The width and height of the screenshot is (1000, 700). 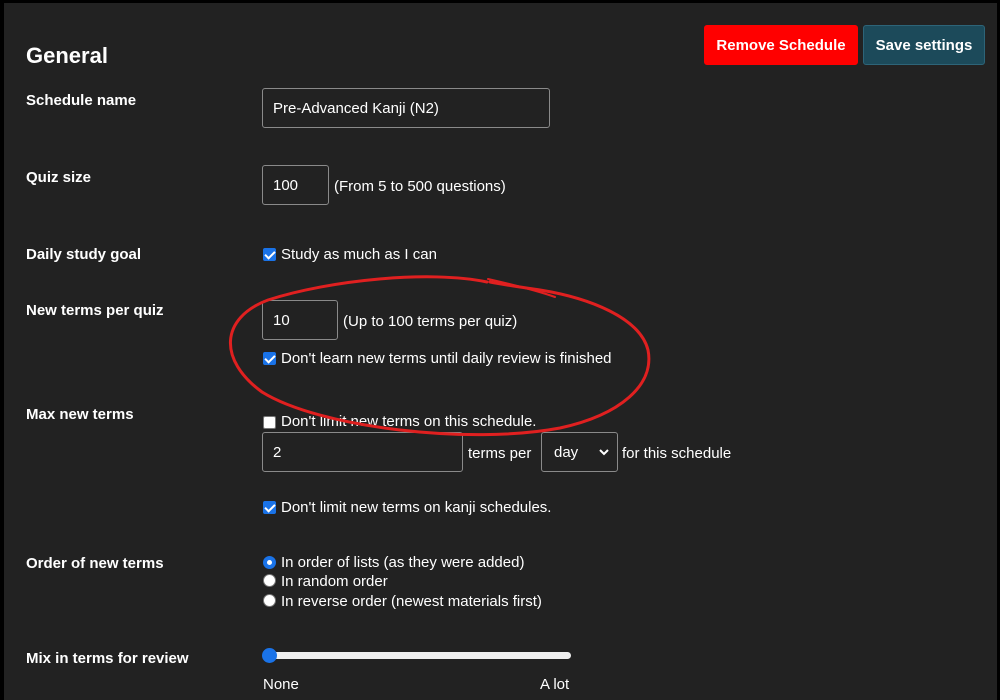 What do you see at coordinates (269, 422) in the screenshot?
I see `no-limit-schedule-checkbox` at bounding box center [269, 422].